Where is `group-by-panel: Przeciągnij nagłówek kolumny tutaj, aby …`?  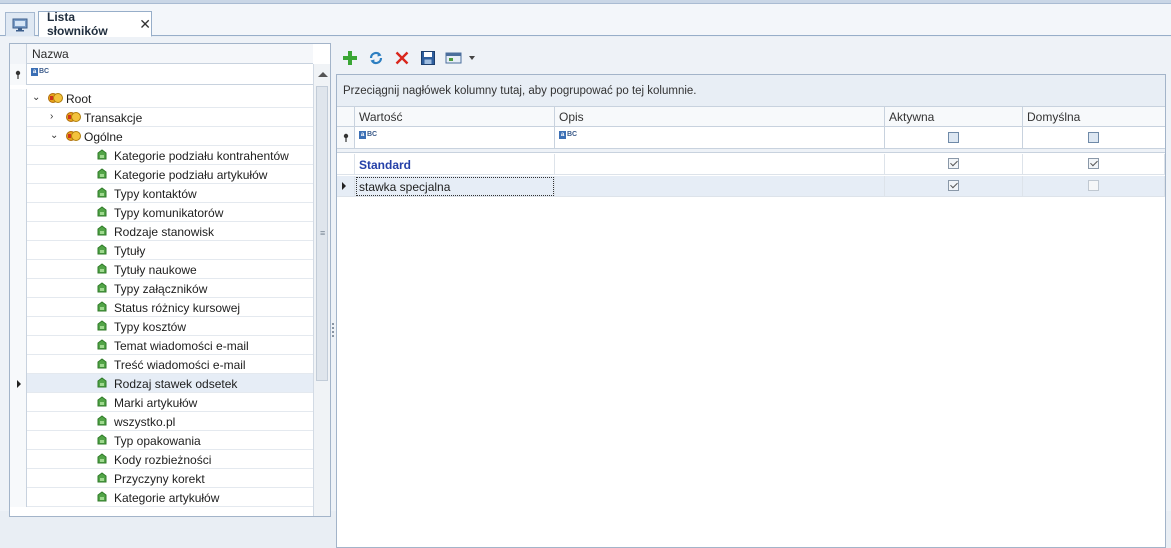
group-by-panel: Przeciągnij nagłówek kolumny tutaj, aby … is located at coordinates (751, 91).